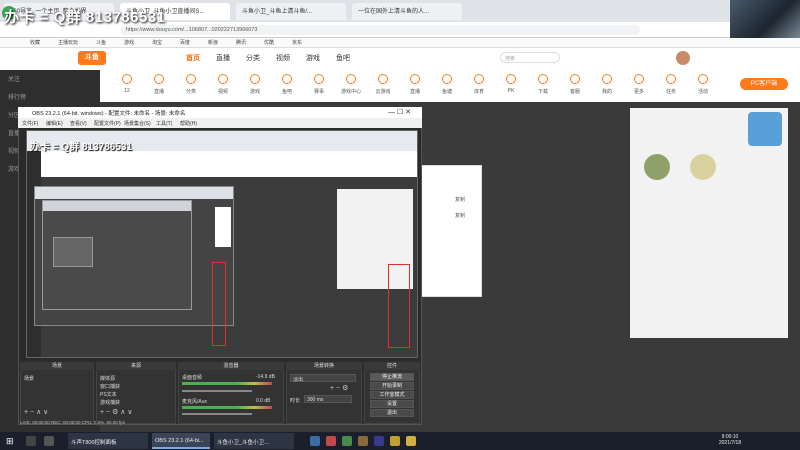 This screenshot has height=450, width=800. Describe the element at coordinates (129, 42) in the screenshot. I see `bookmark: 游戏` at that location.